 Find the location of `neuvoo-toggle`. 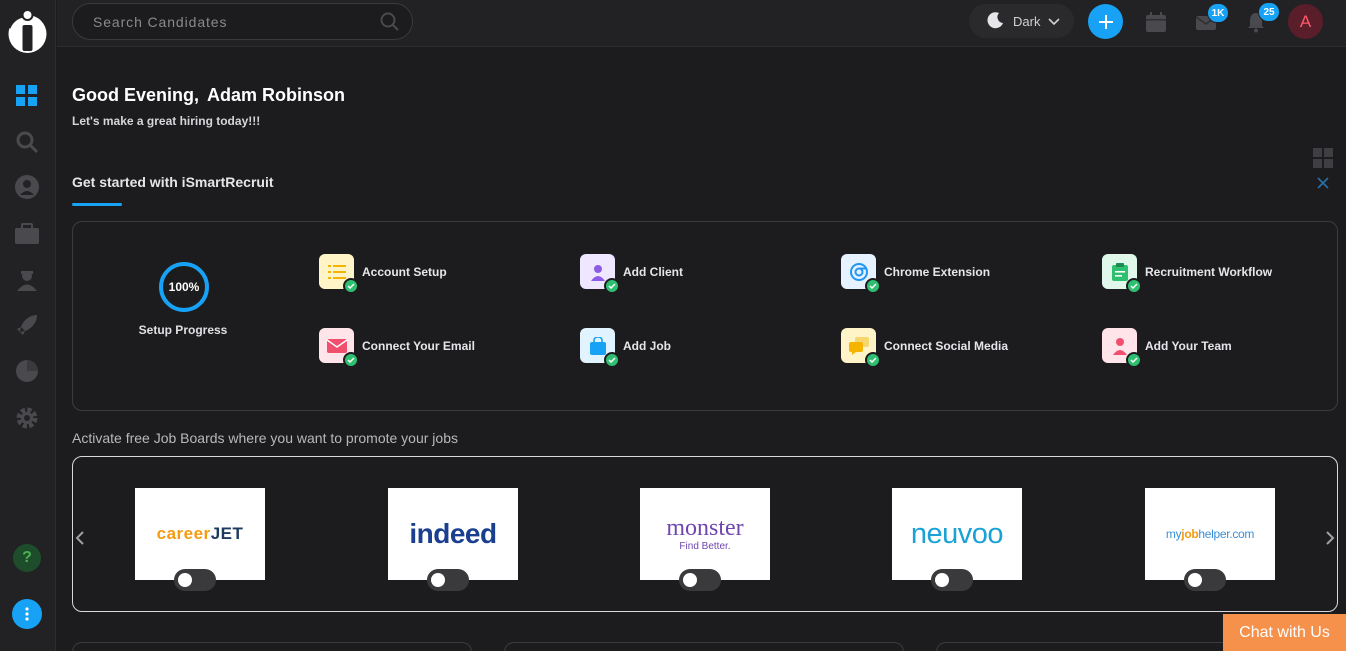

neuvoo-toggle is located at coordinates (952, 580).